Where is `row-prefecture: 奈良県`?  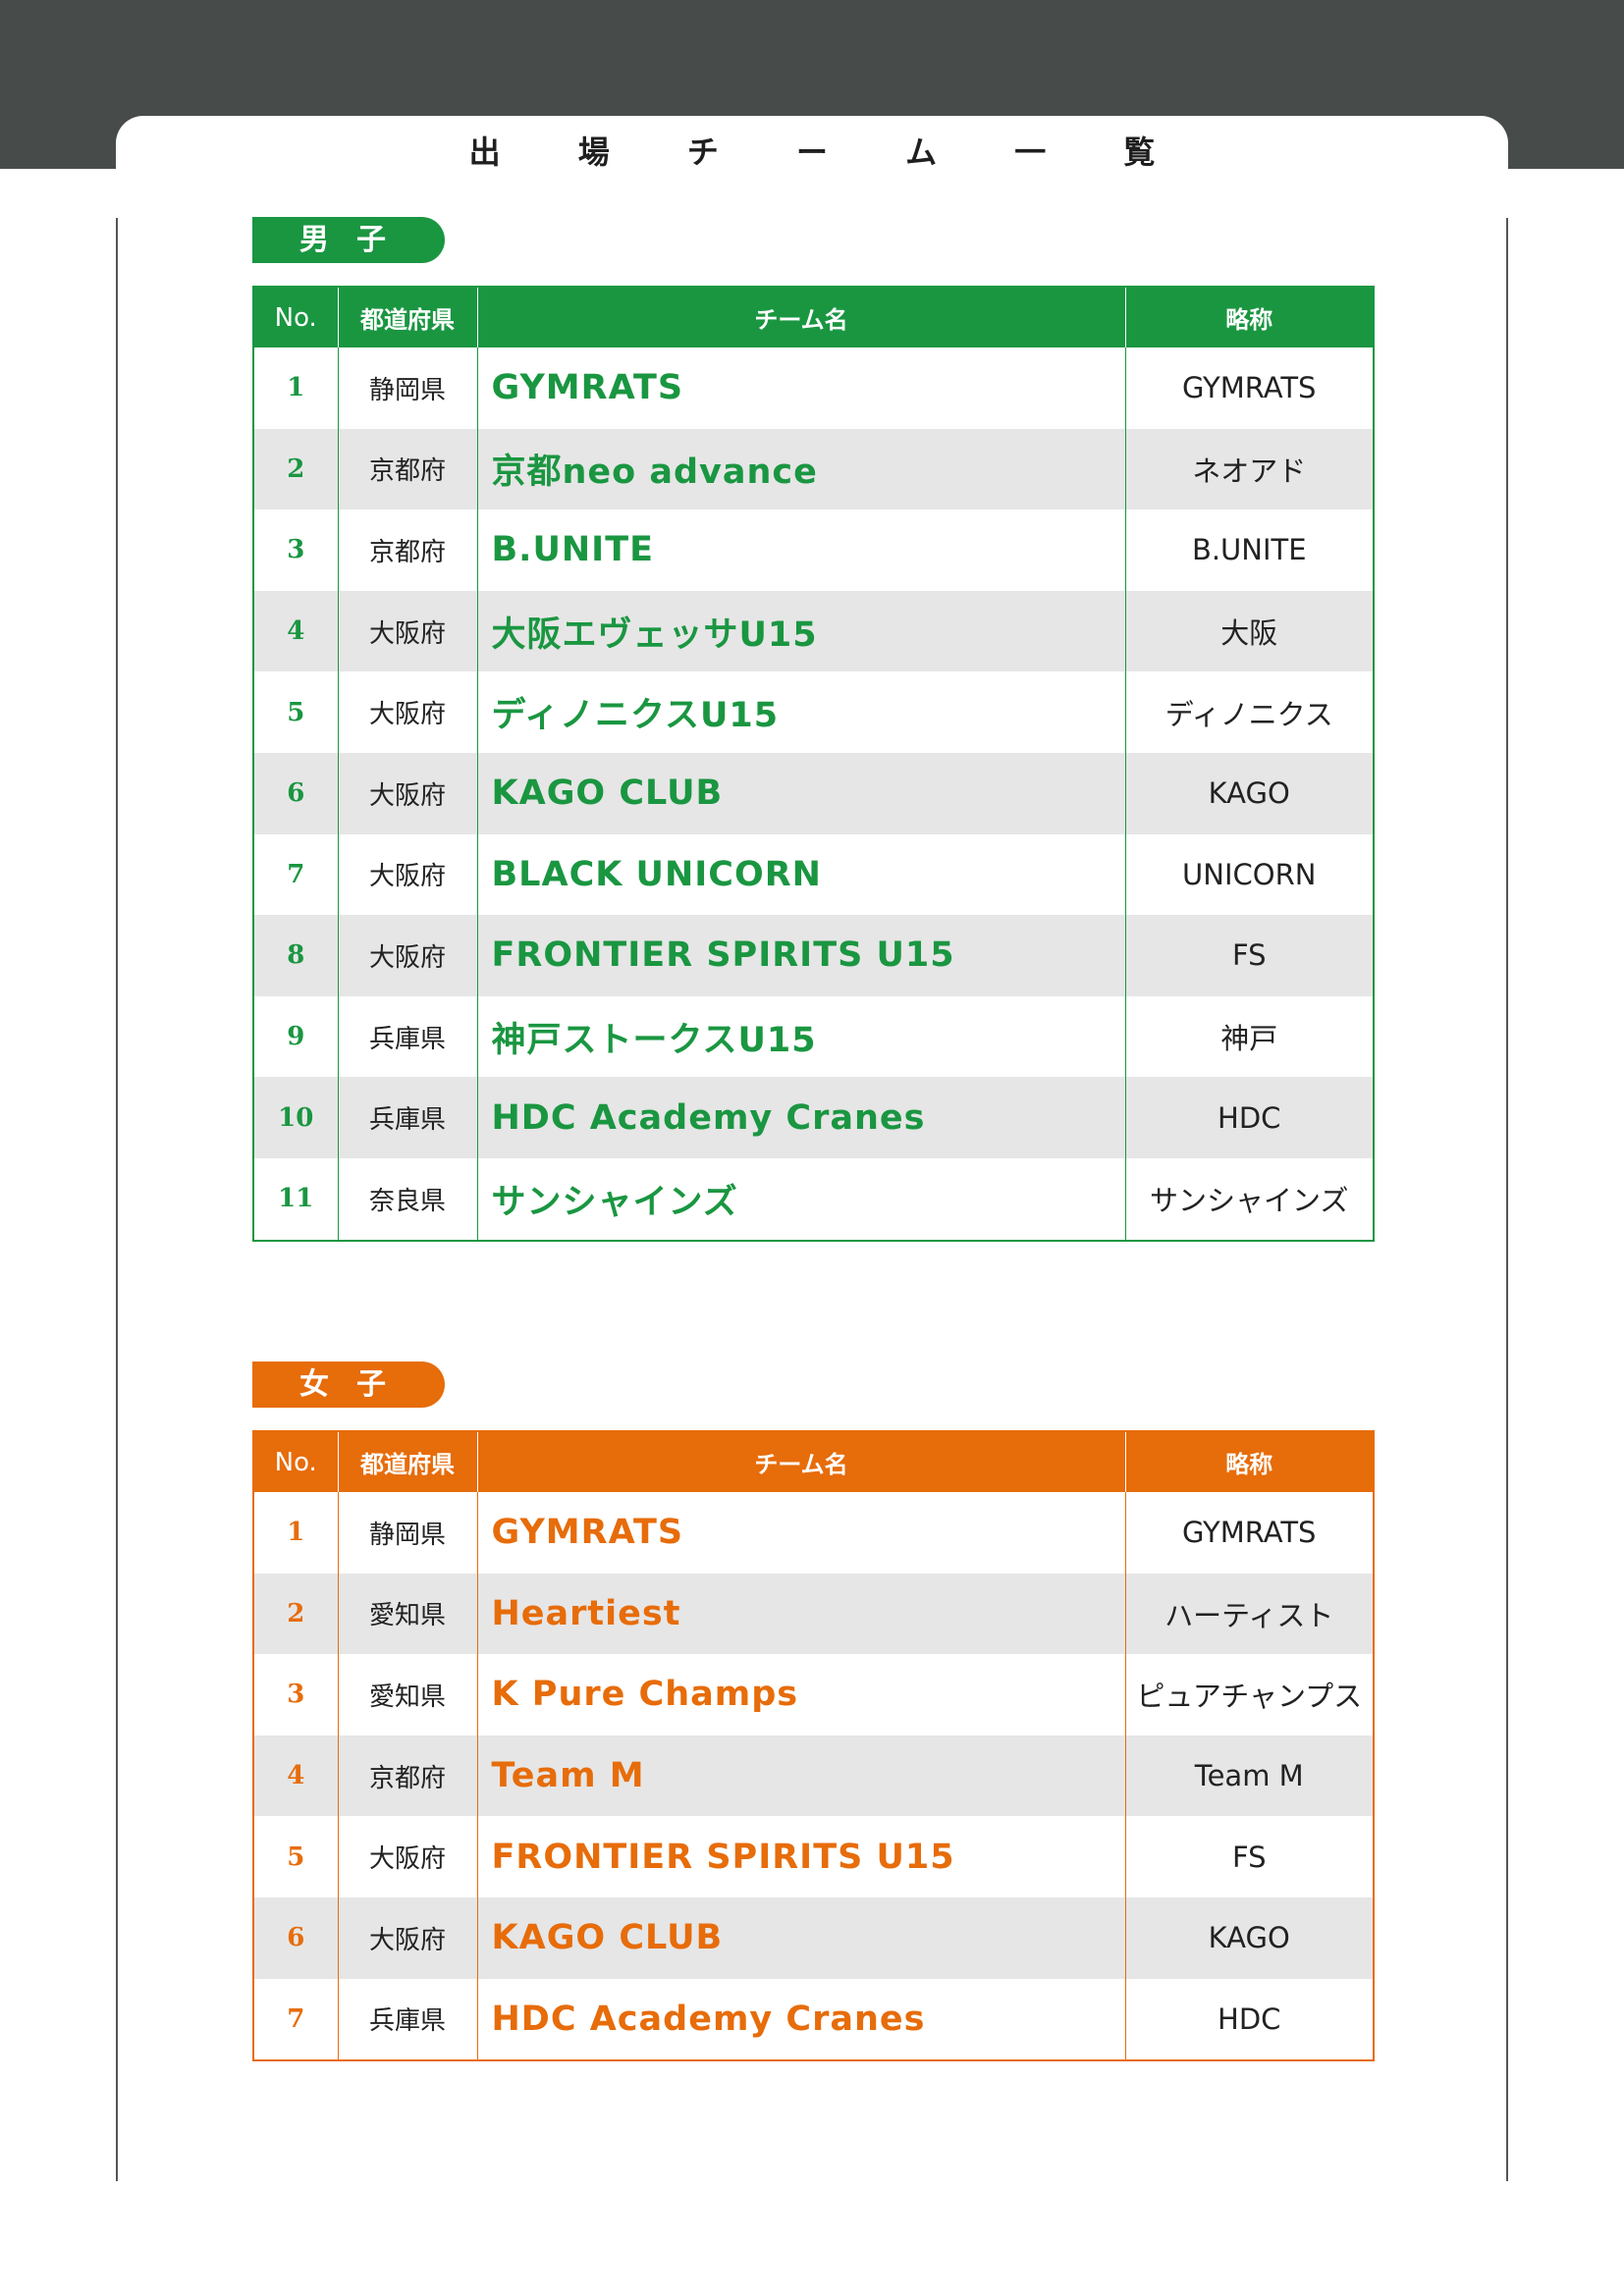 row-prefecture: 奈良県 is located at coordinates (408, 1199).